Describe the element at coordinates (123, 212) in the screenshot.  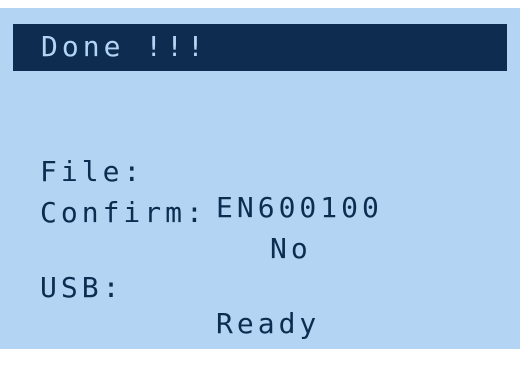
I see `confirm-label: Confirm:` at that location.